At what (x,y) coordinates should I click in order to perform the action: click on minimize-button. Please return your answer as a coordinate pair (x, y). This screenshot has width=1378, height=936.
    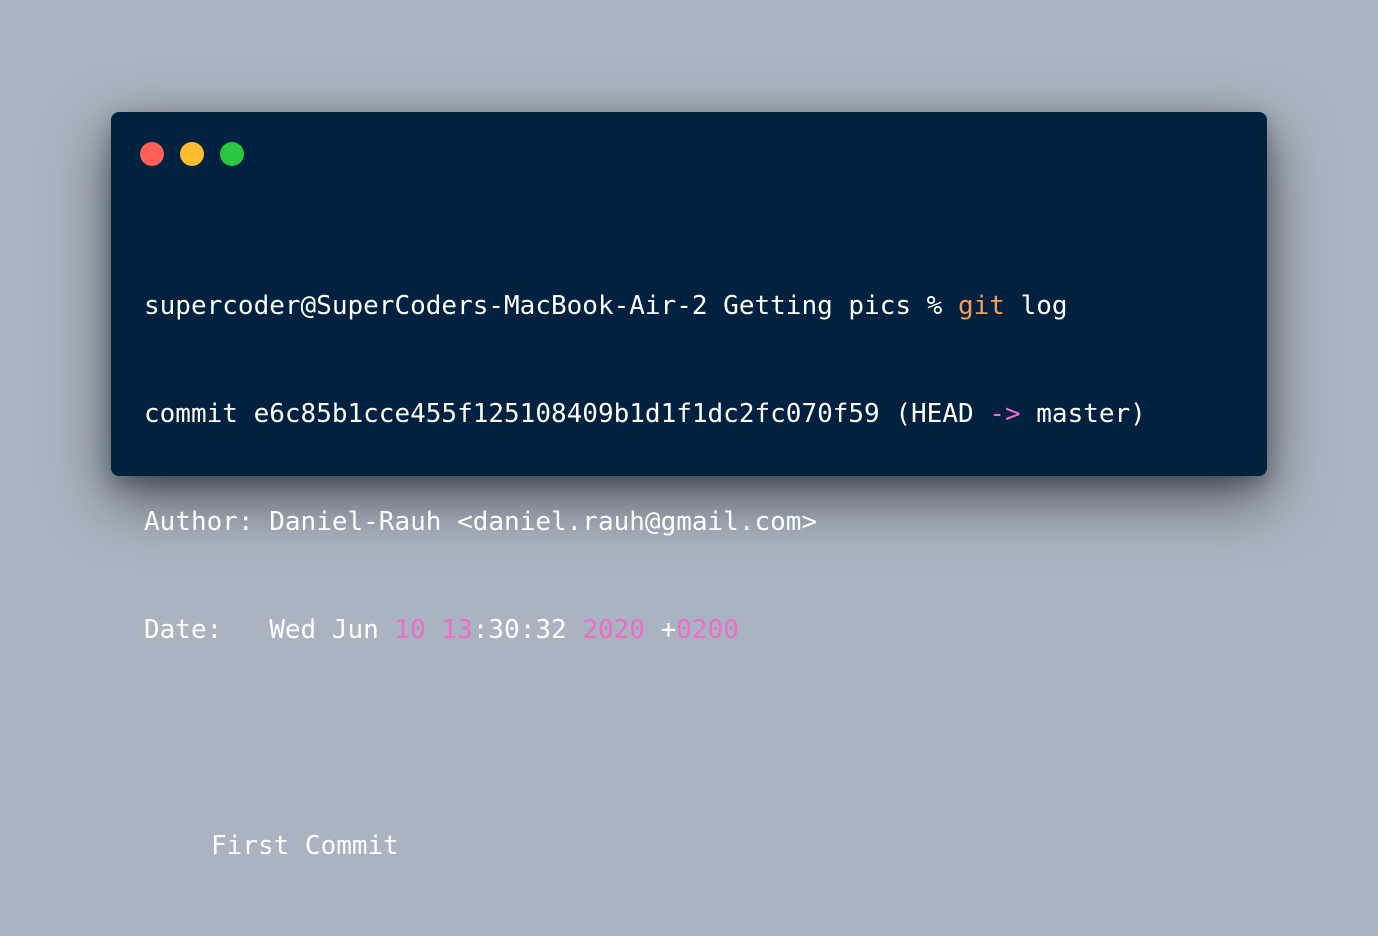
    Looking at the image, I should click on (192, 154).